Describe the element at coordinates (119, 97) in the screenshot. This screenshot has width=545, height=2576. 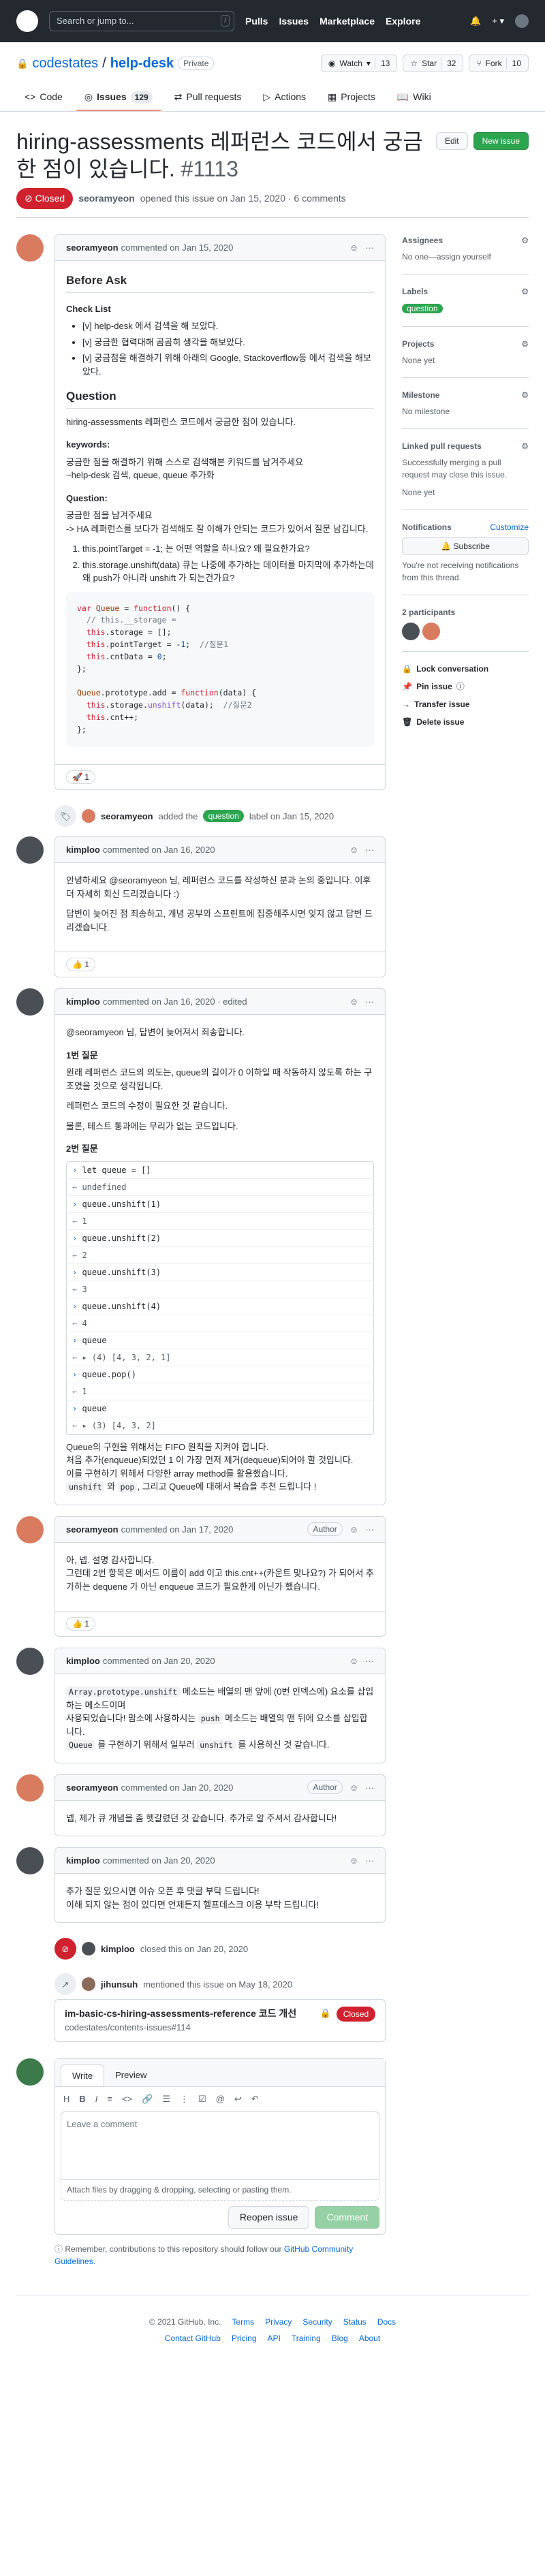
I see `tab-issues: ◎ Issues 129` at that location.